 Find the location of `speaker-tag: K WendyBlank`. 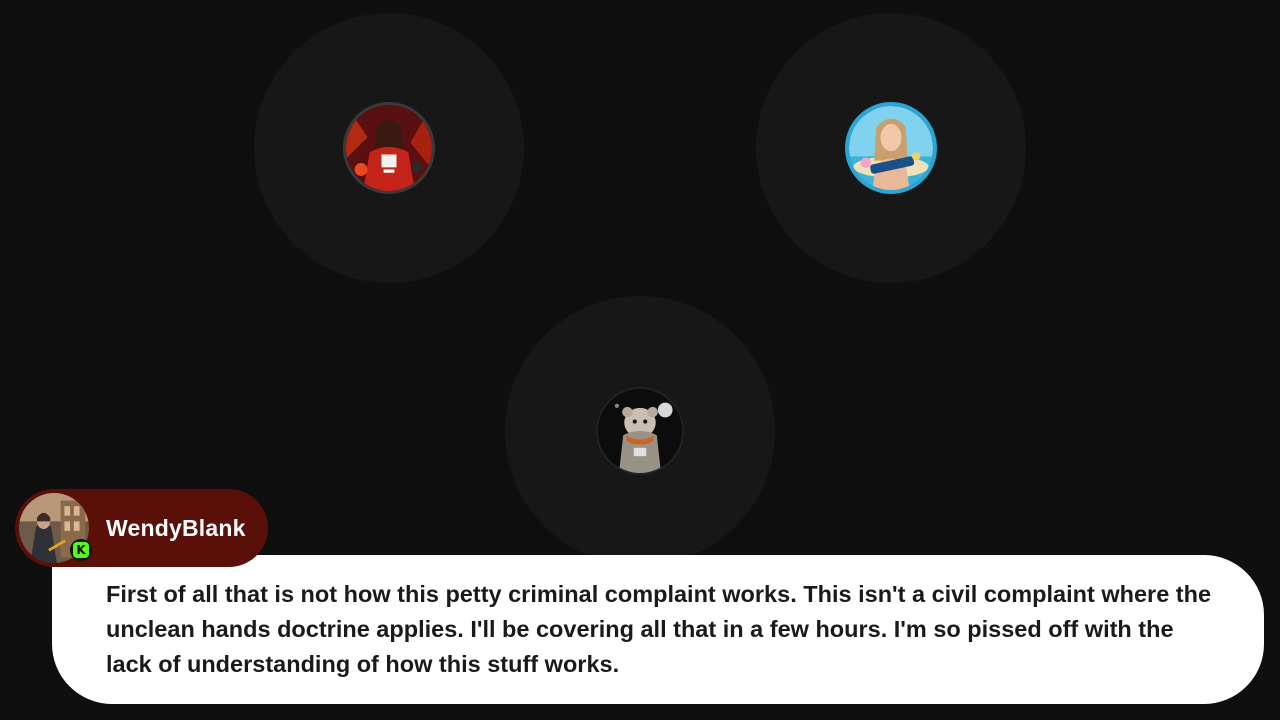

speaker-tag: K WendyBlank is located at coordinates (141, 528).